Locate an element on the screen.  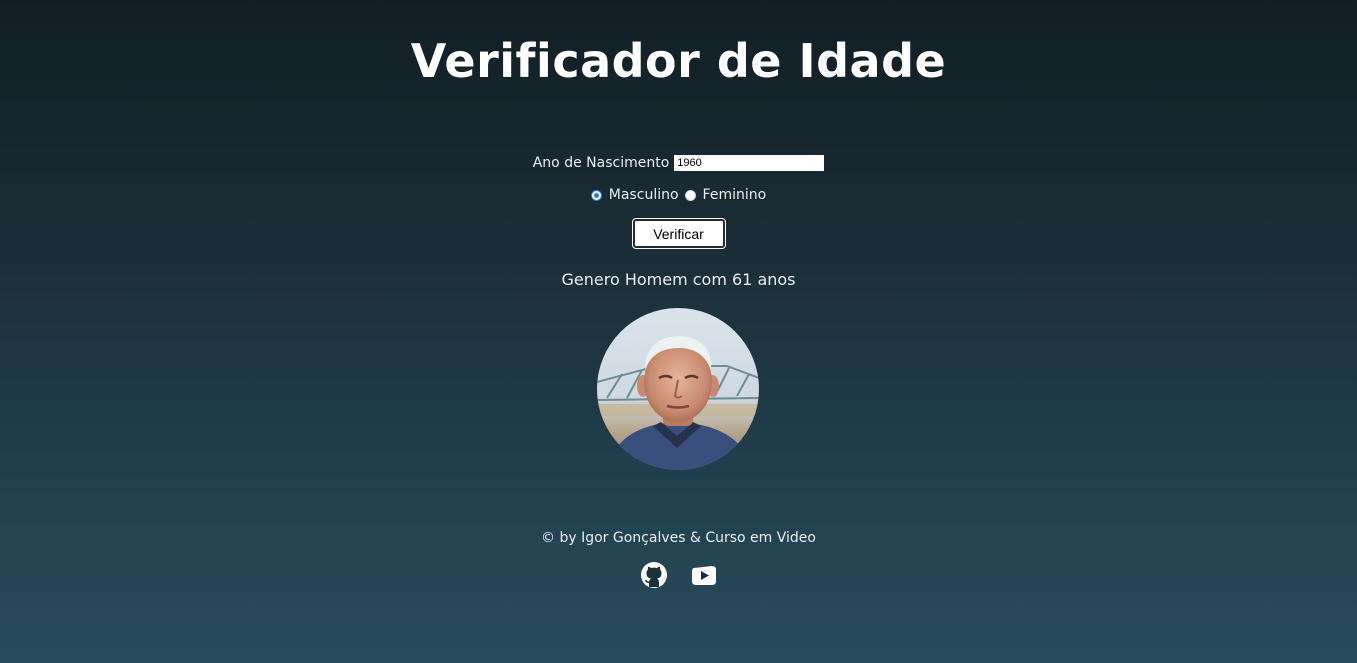
radio-female-label: Feminino is located at coordinates (735, 195).